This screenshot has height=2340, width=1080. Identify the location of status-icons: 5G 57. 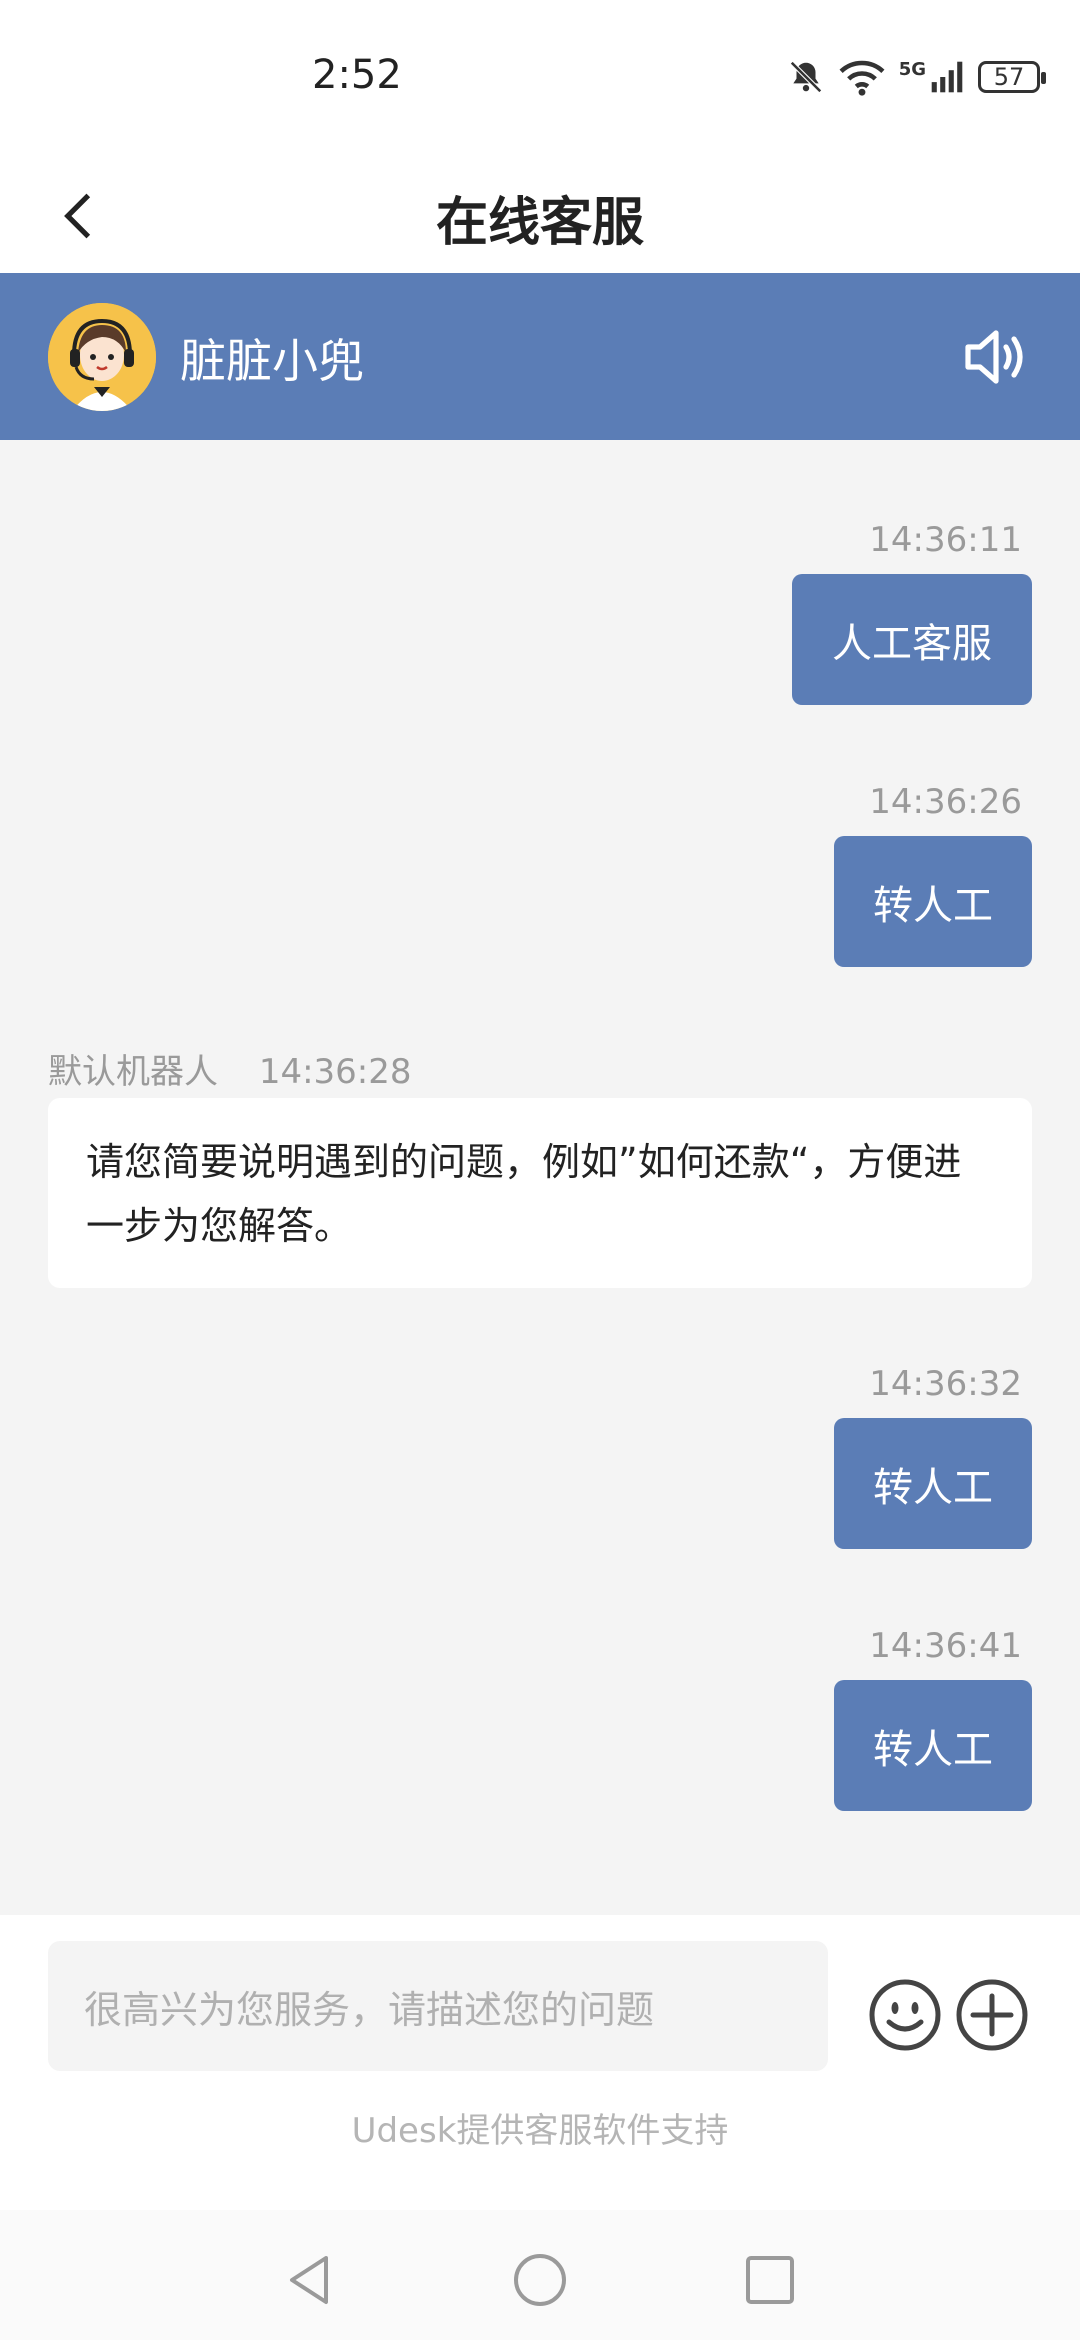
(916, 77).